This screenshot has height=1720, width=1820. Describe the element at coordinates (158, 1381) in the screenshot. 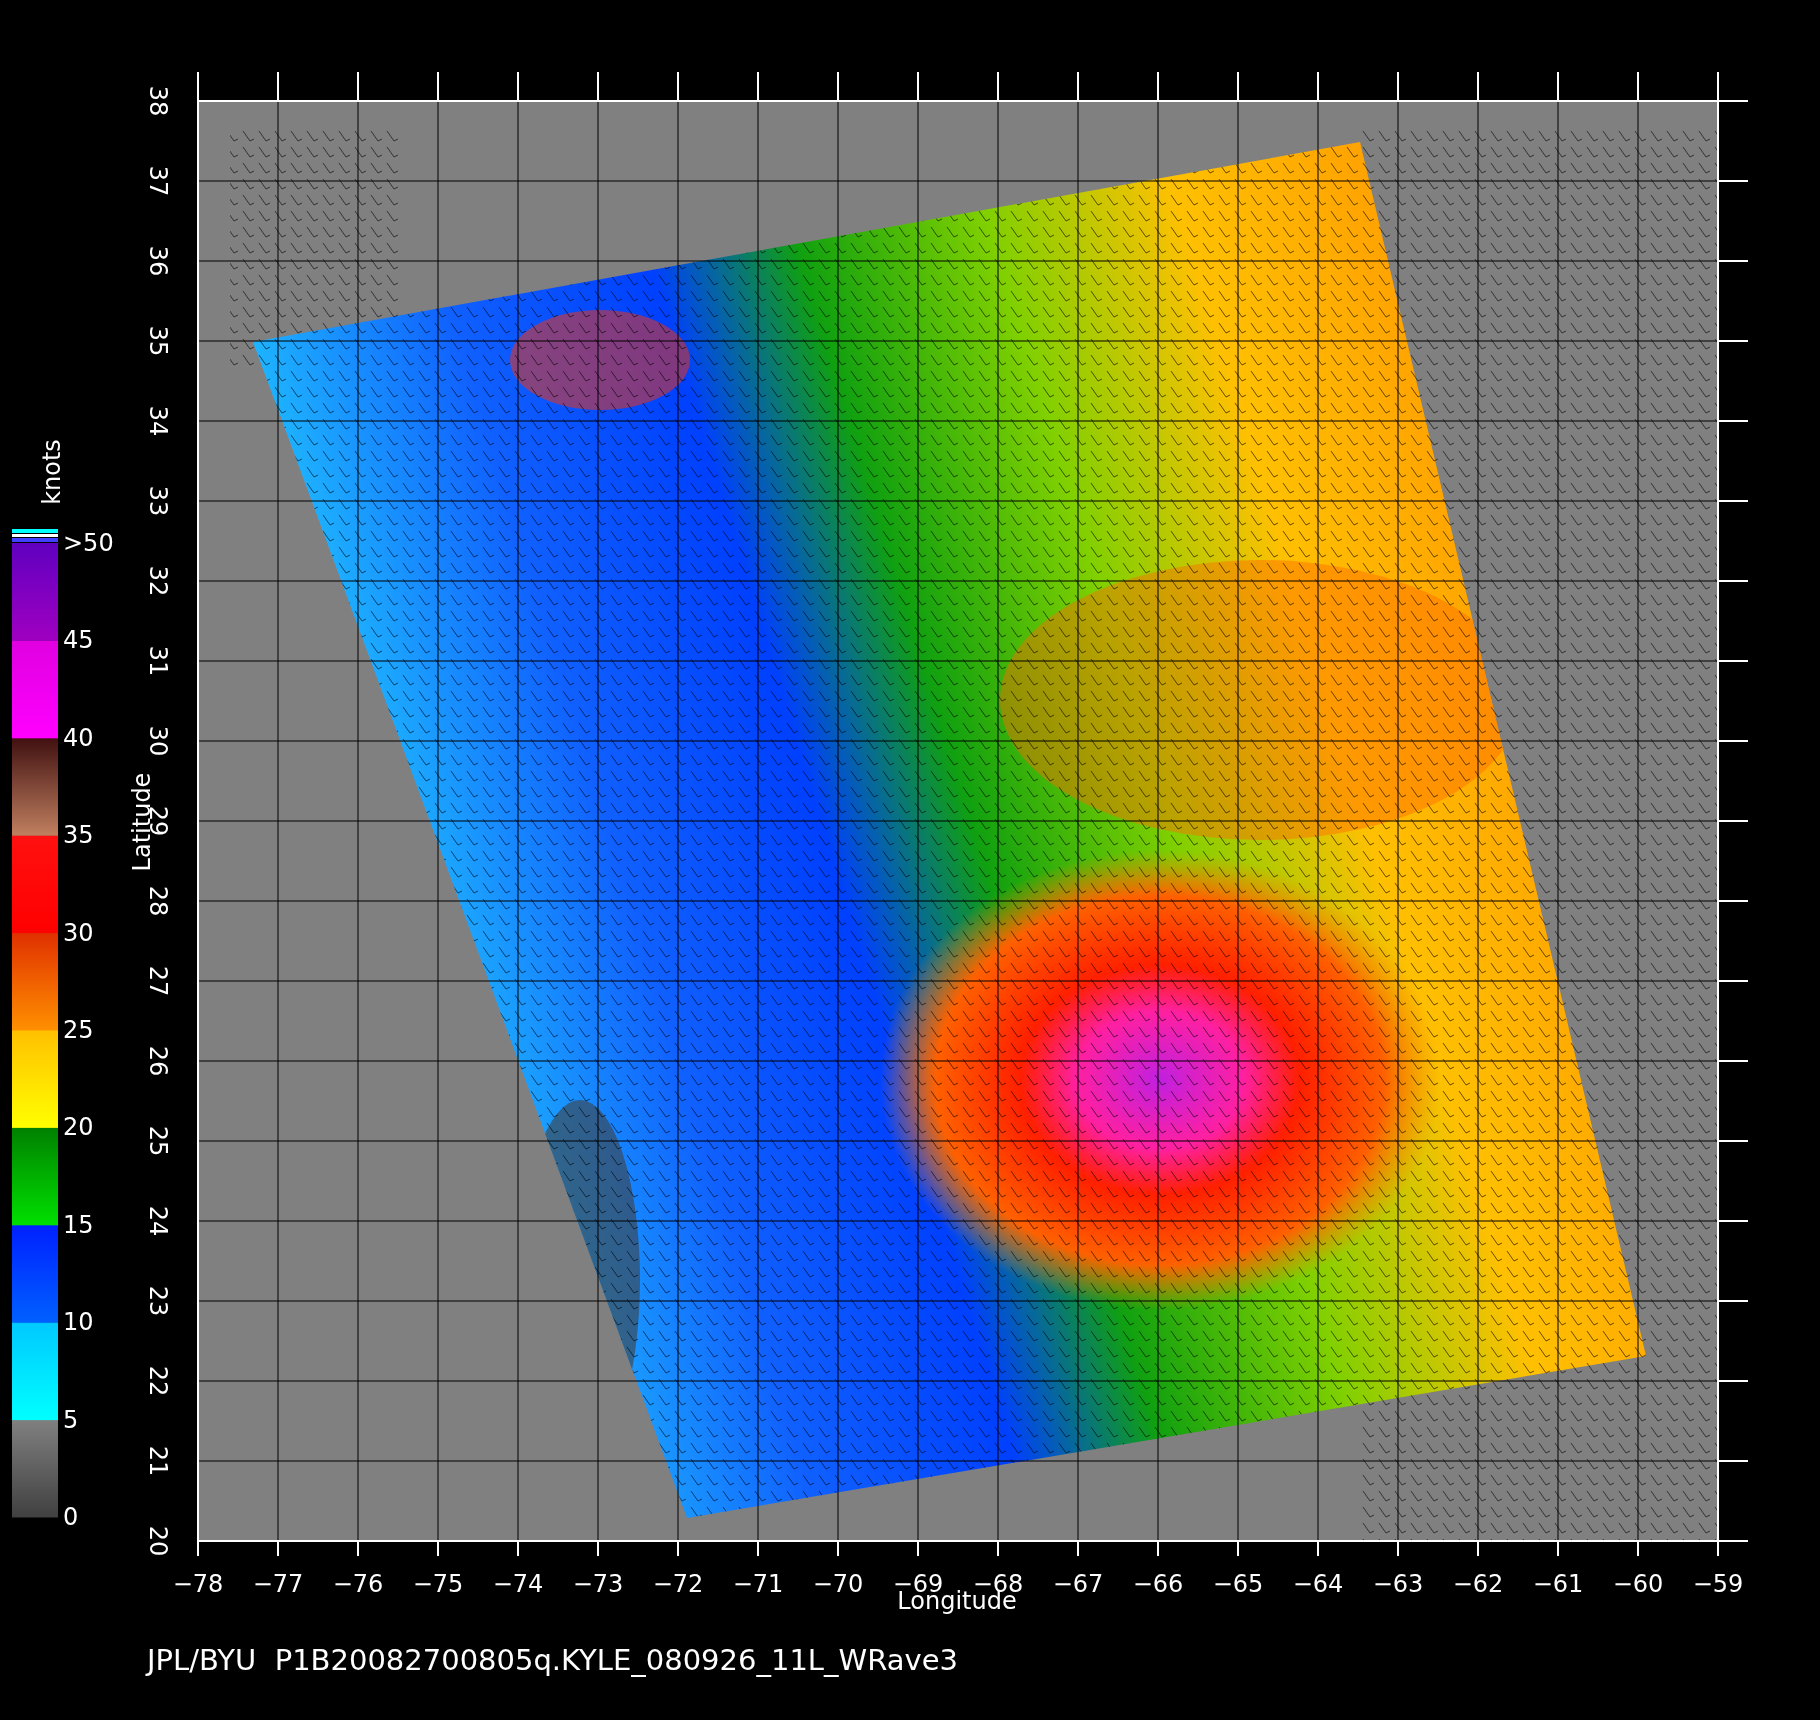

I see `tick-label: 22` at that location.